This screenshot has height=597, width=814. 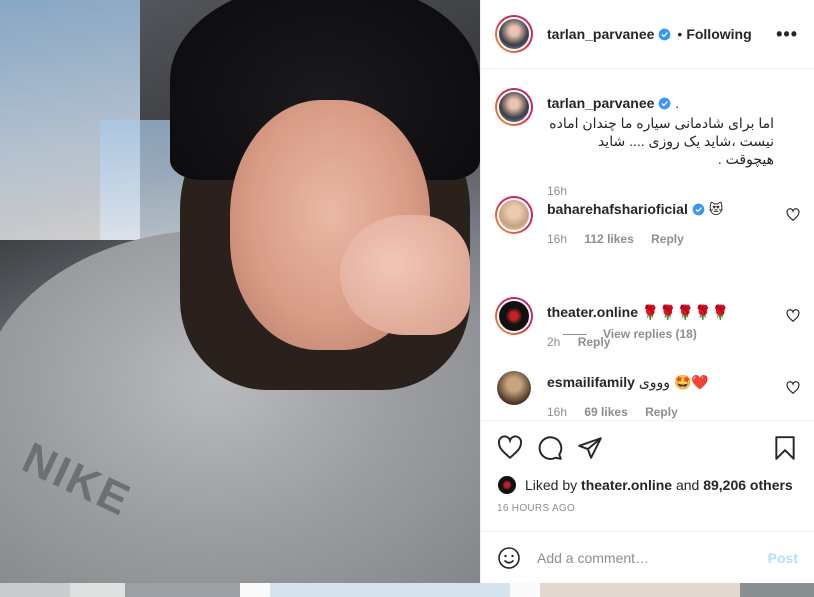 I want to click on comment-username: esmailifamily, so click(x=591, y=382).